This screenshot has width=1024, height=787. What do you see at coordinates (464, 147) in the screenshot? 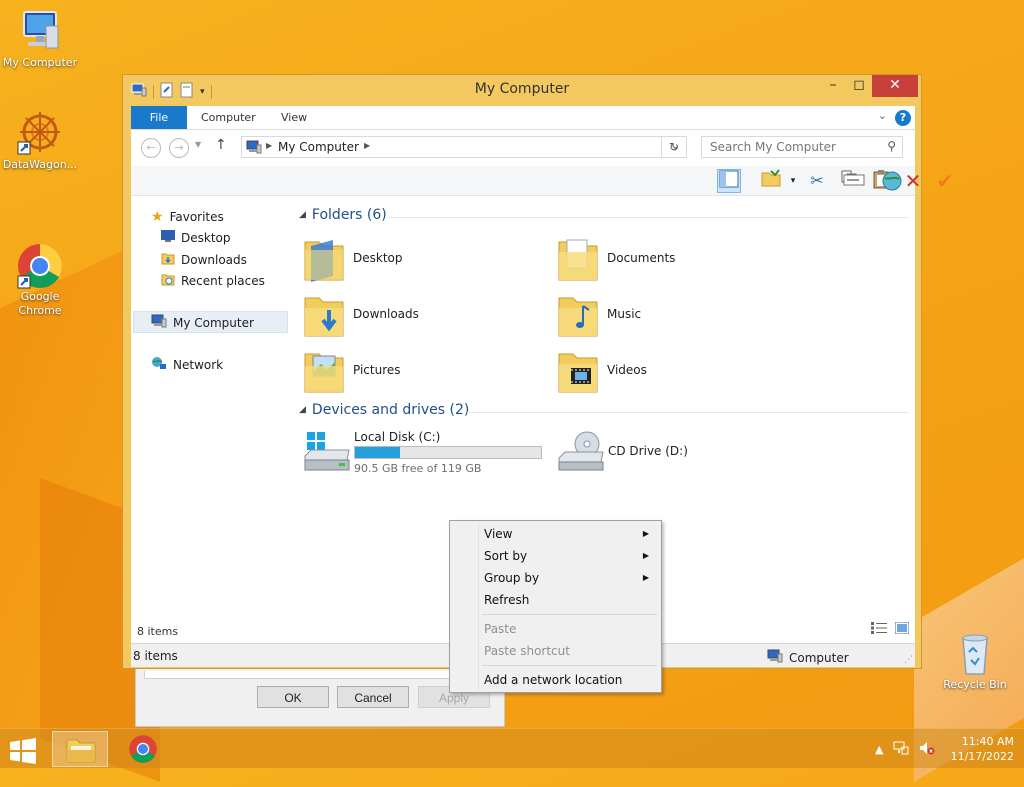
I see `address-bar: ▶ My Computer ▶ ⌄` at bounding box center [464, 147].